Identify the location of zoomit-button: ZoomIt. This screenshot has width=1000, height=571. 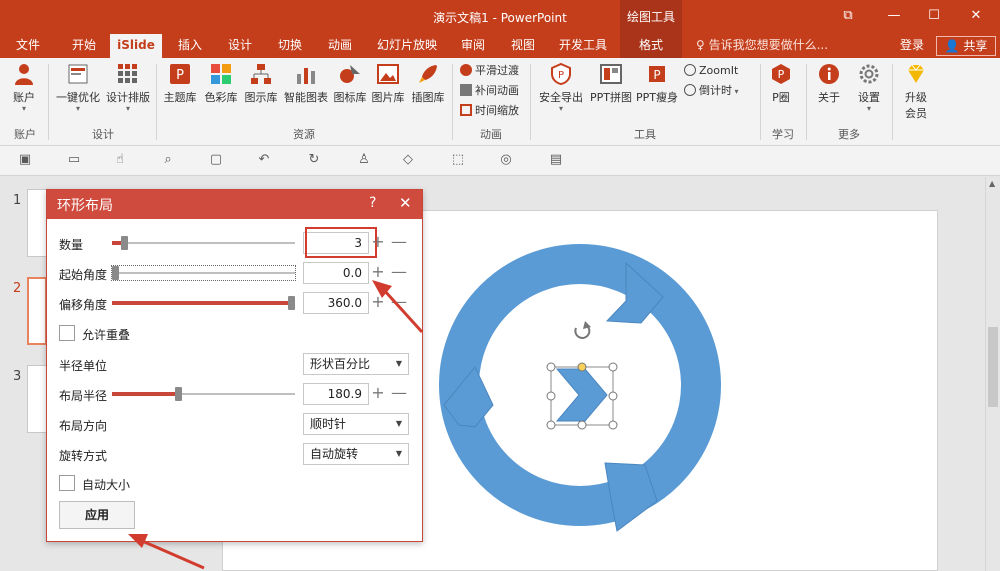
(711, 71).